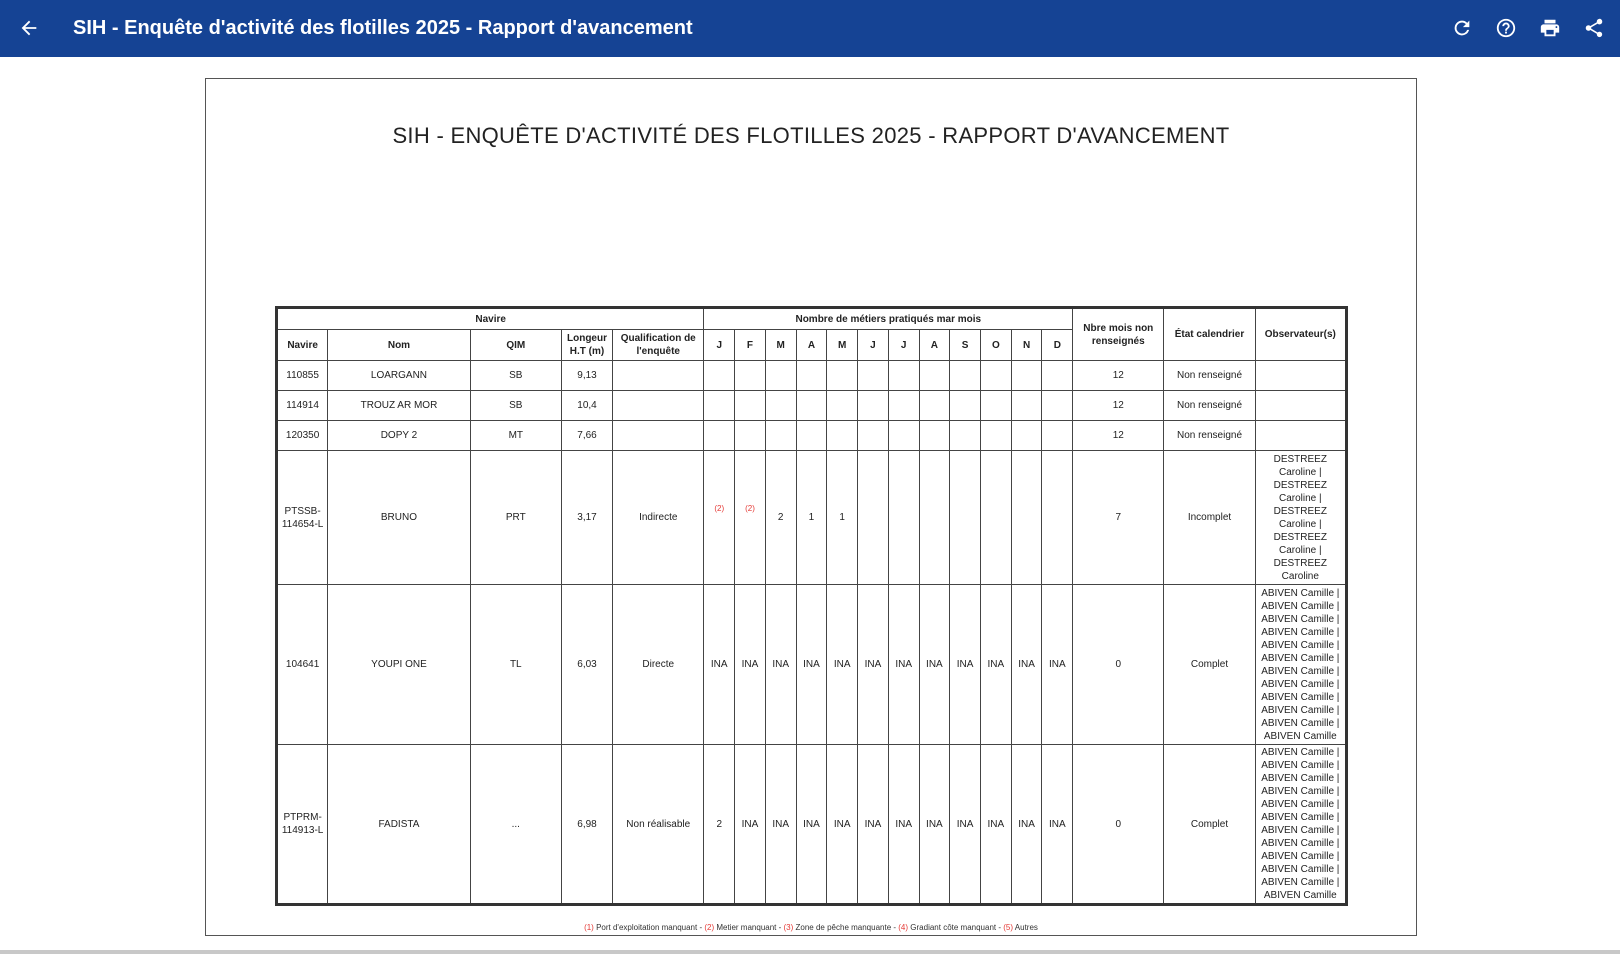 The height and width of the screenshot is (954, 1620). Describe the element at coordinates (953, 927) in the screenshot. I see `legend-label: Gradiant côte manquant` at that location.